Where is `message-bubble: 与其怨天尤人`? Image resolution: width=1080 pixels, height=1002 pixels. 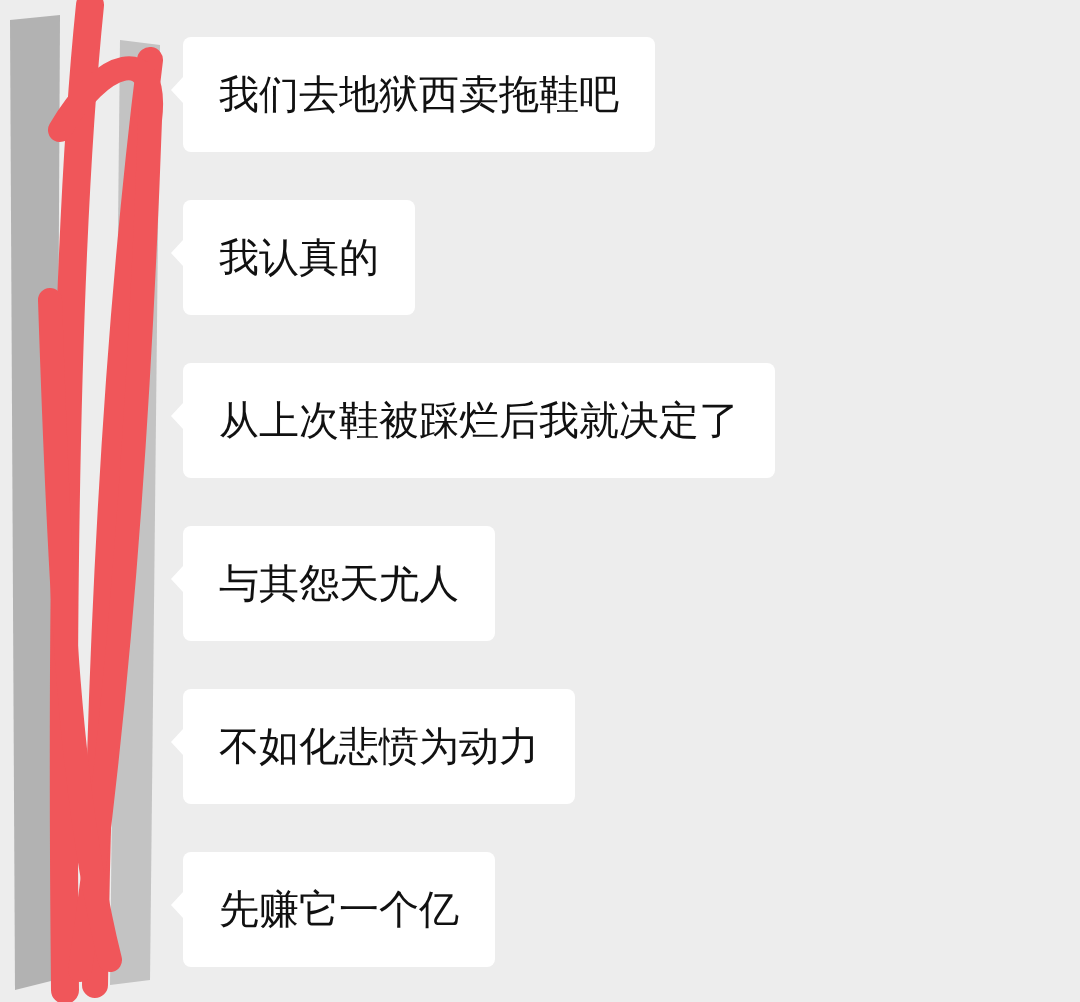
message-bubble: 与其怨天尤人 is located at coordinates (339, 583).